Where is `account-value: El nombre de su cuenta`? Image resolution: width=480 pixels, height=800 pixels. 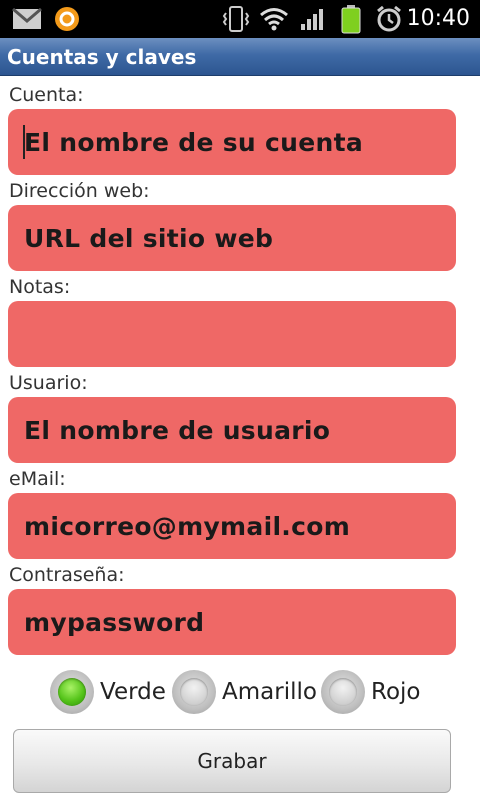 account-value: El nombre de su cuenta is located at coordinates (193, 142).